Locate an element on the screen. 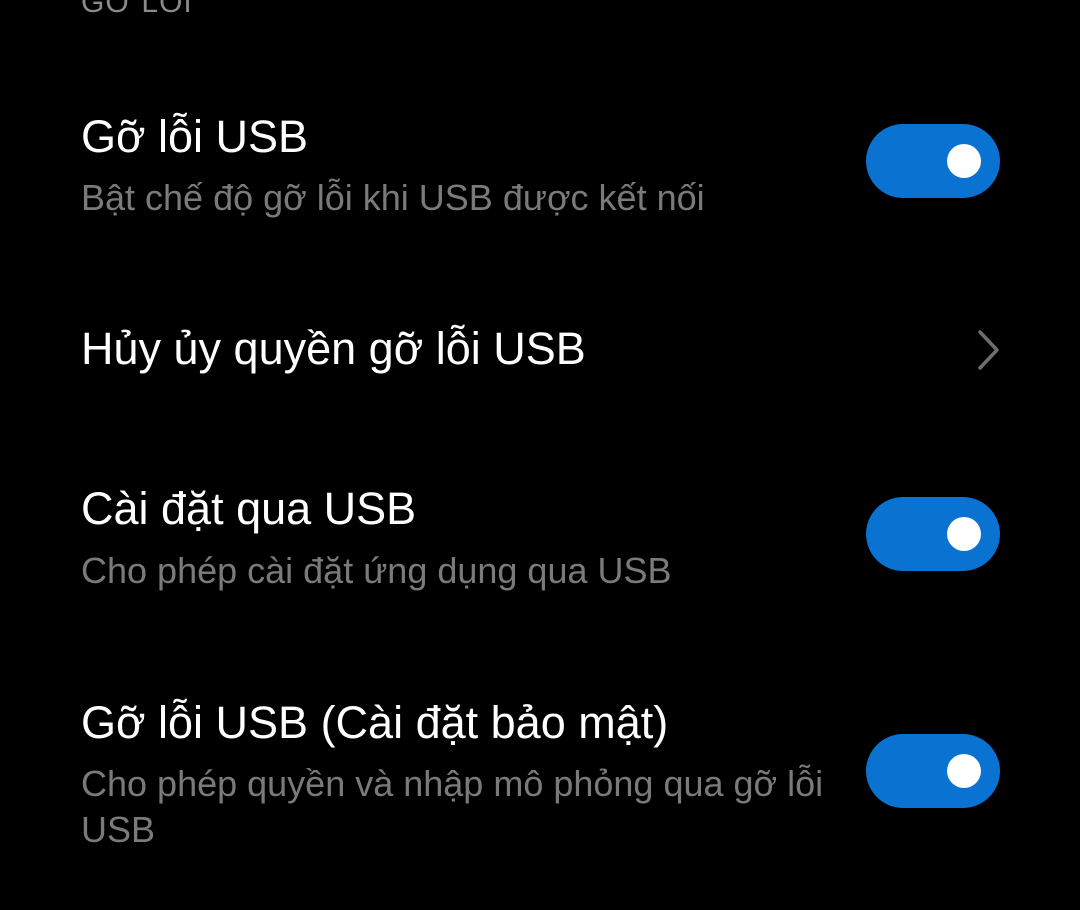 Image resolution: width=1080 pixels, height=910 pixels. install-via-usb-toggle is located at coordinates (933, 534).